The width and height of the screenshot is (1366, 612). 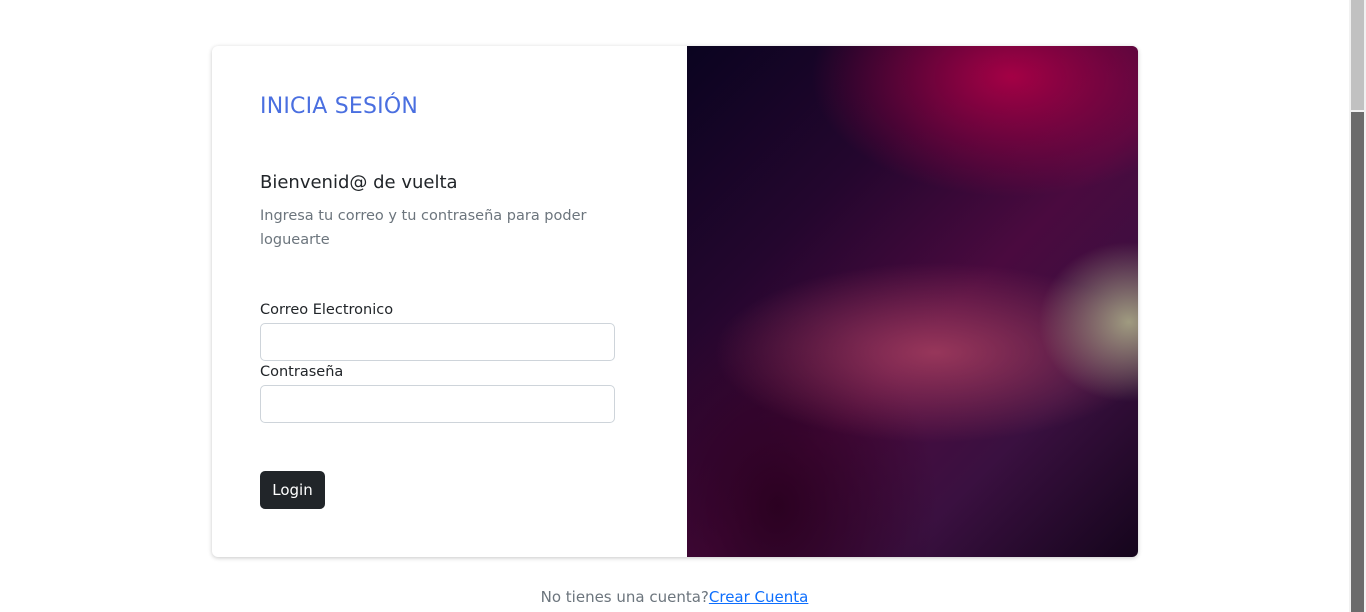 I want to click on vertical-scrollbar, so click(x=1357, y=306).